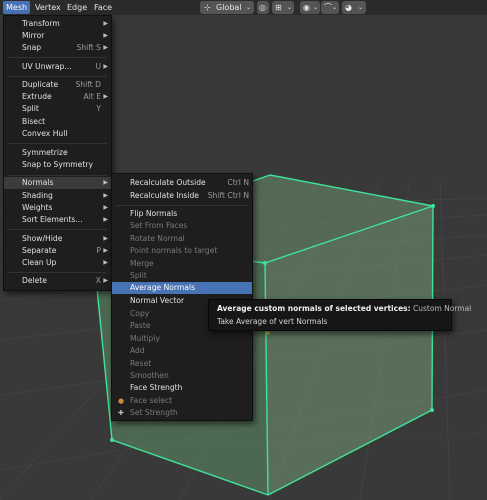 The height and width of the screenshot is (500, 487). I want to click on mesh-menu-normals: Normals ▶, so click(57, 183).